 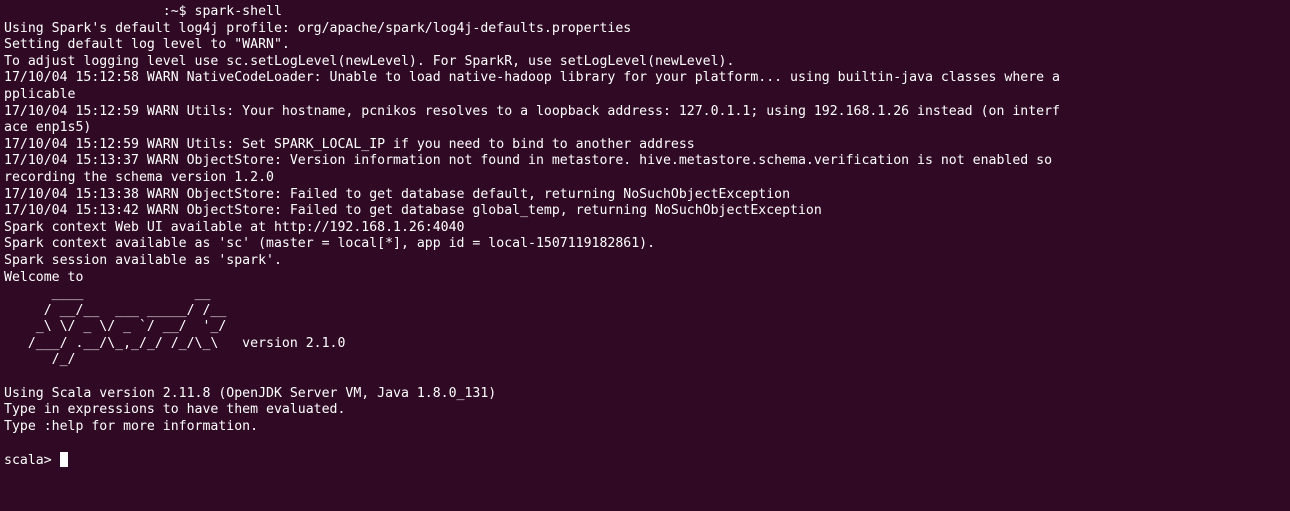 I want to click on spark-logo-line: / __/__ ___ _____/ /__, so click(x=115, y=310).